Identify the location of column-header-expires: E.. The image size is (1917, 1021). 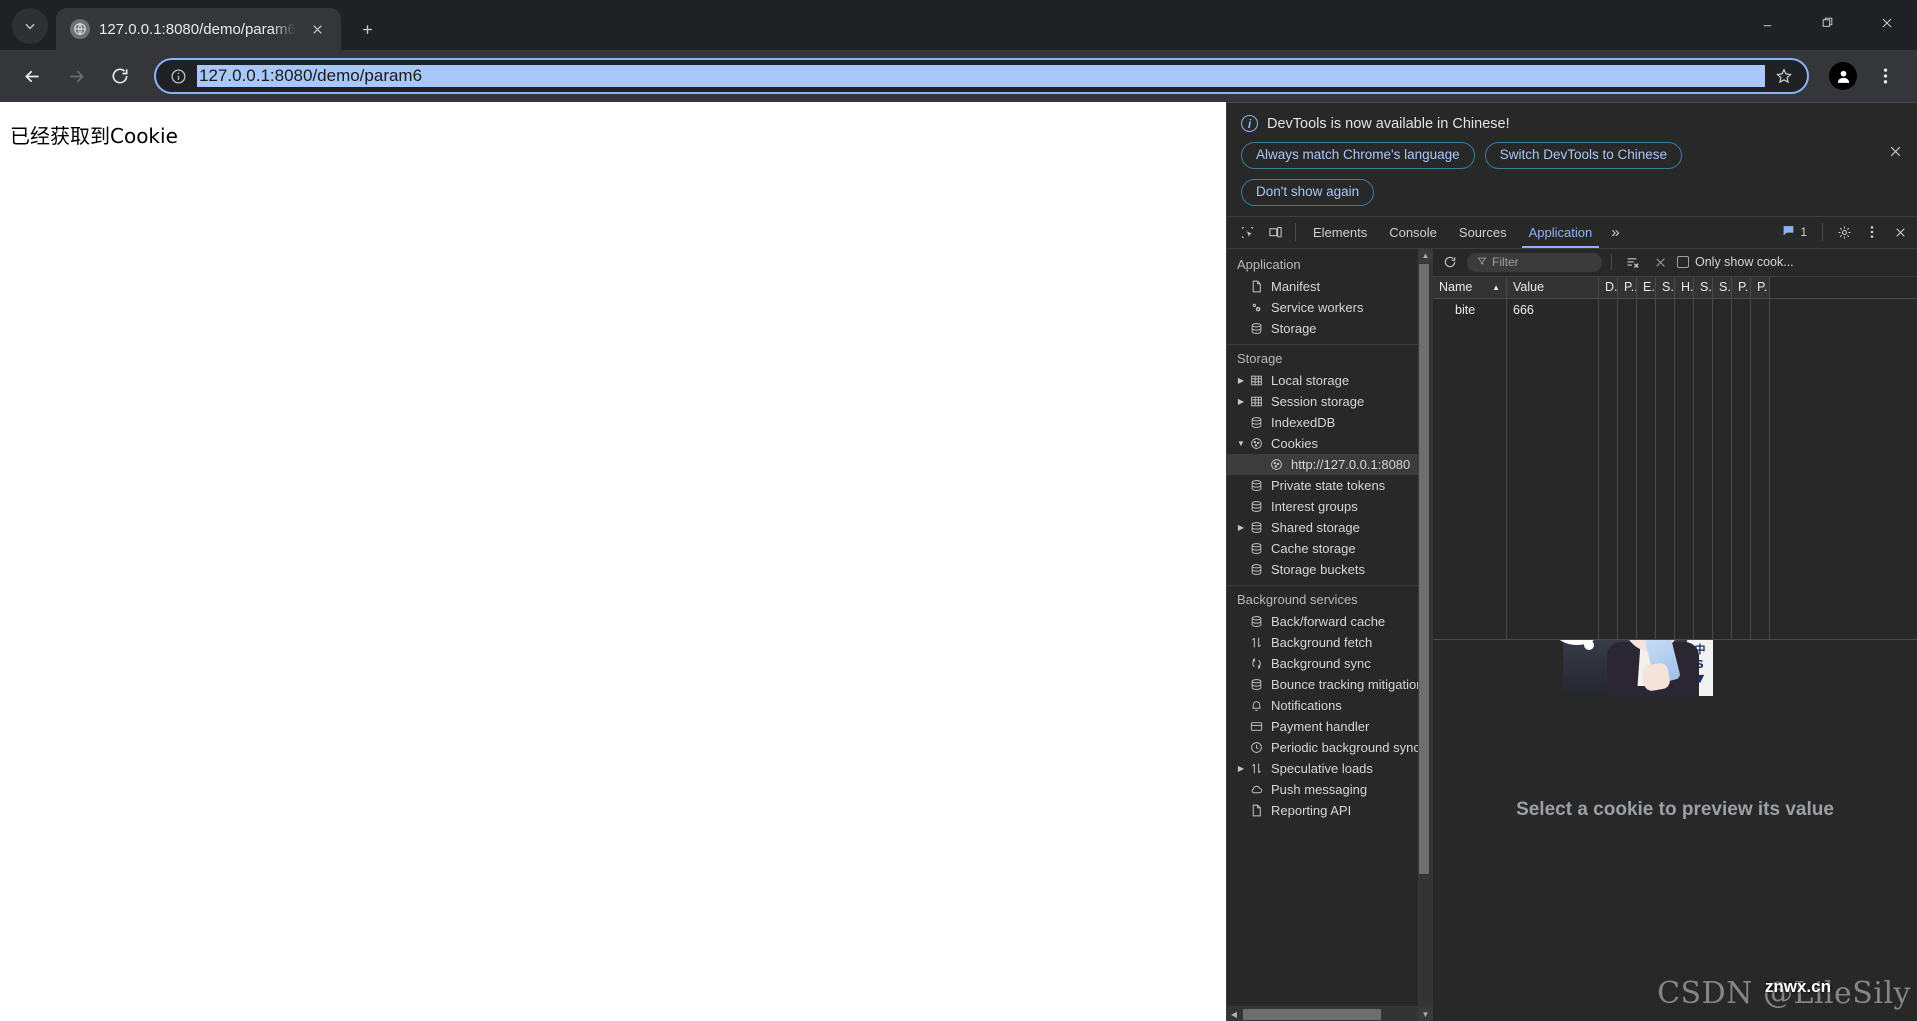
(1646, 287).